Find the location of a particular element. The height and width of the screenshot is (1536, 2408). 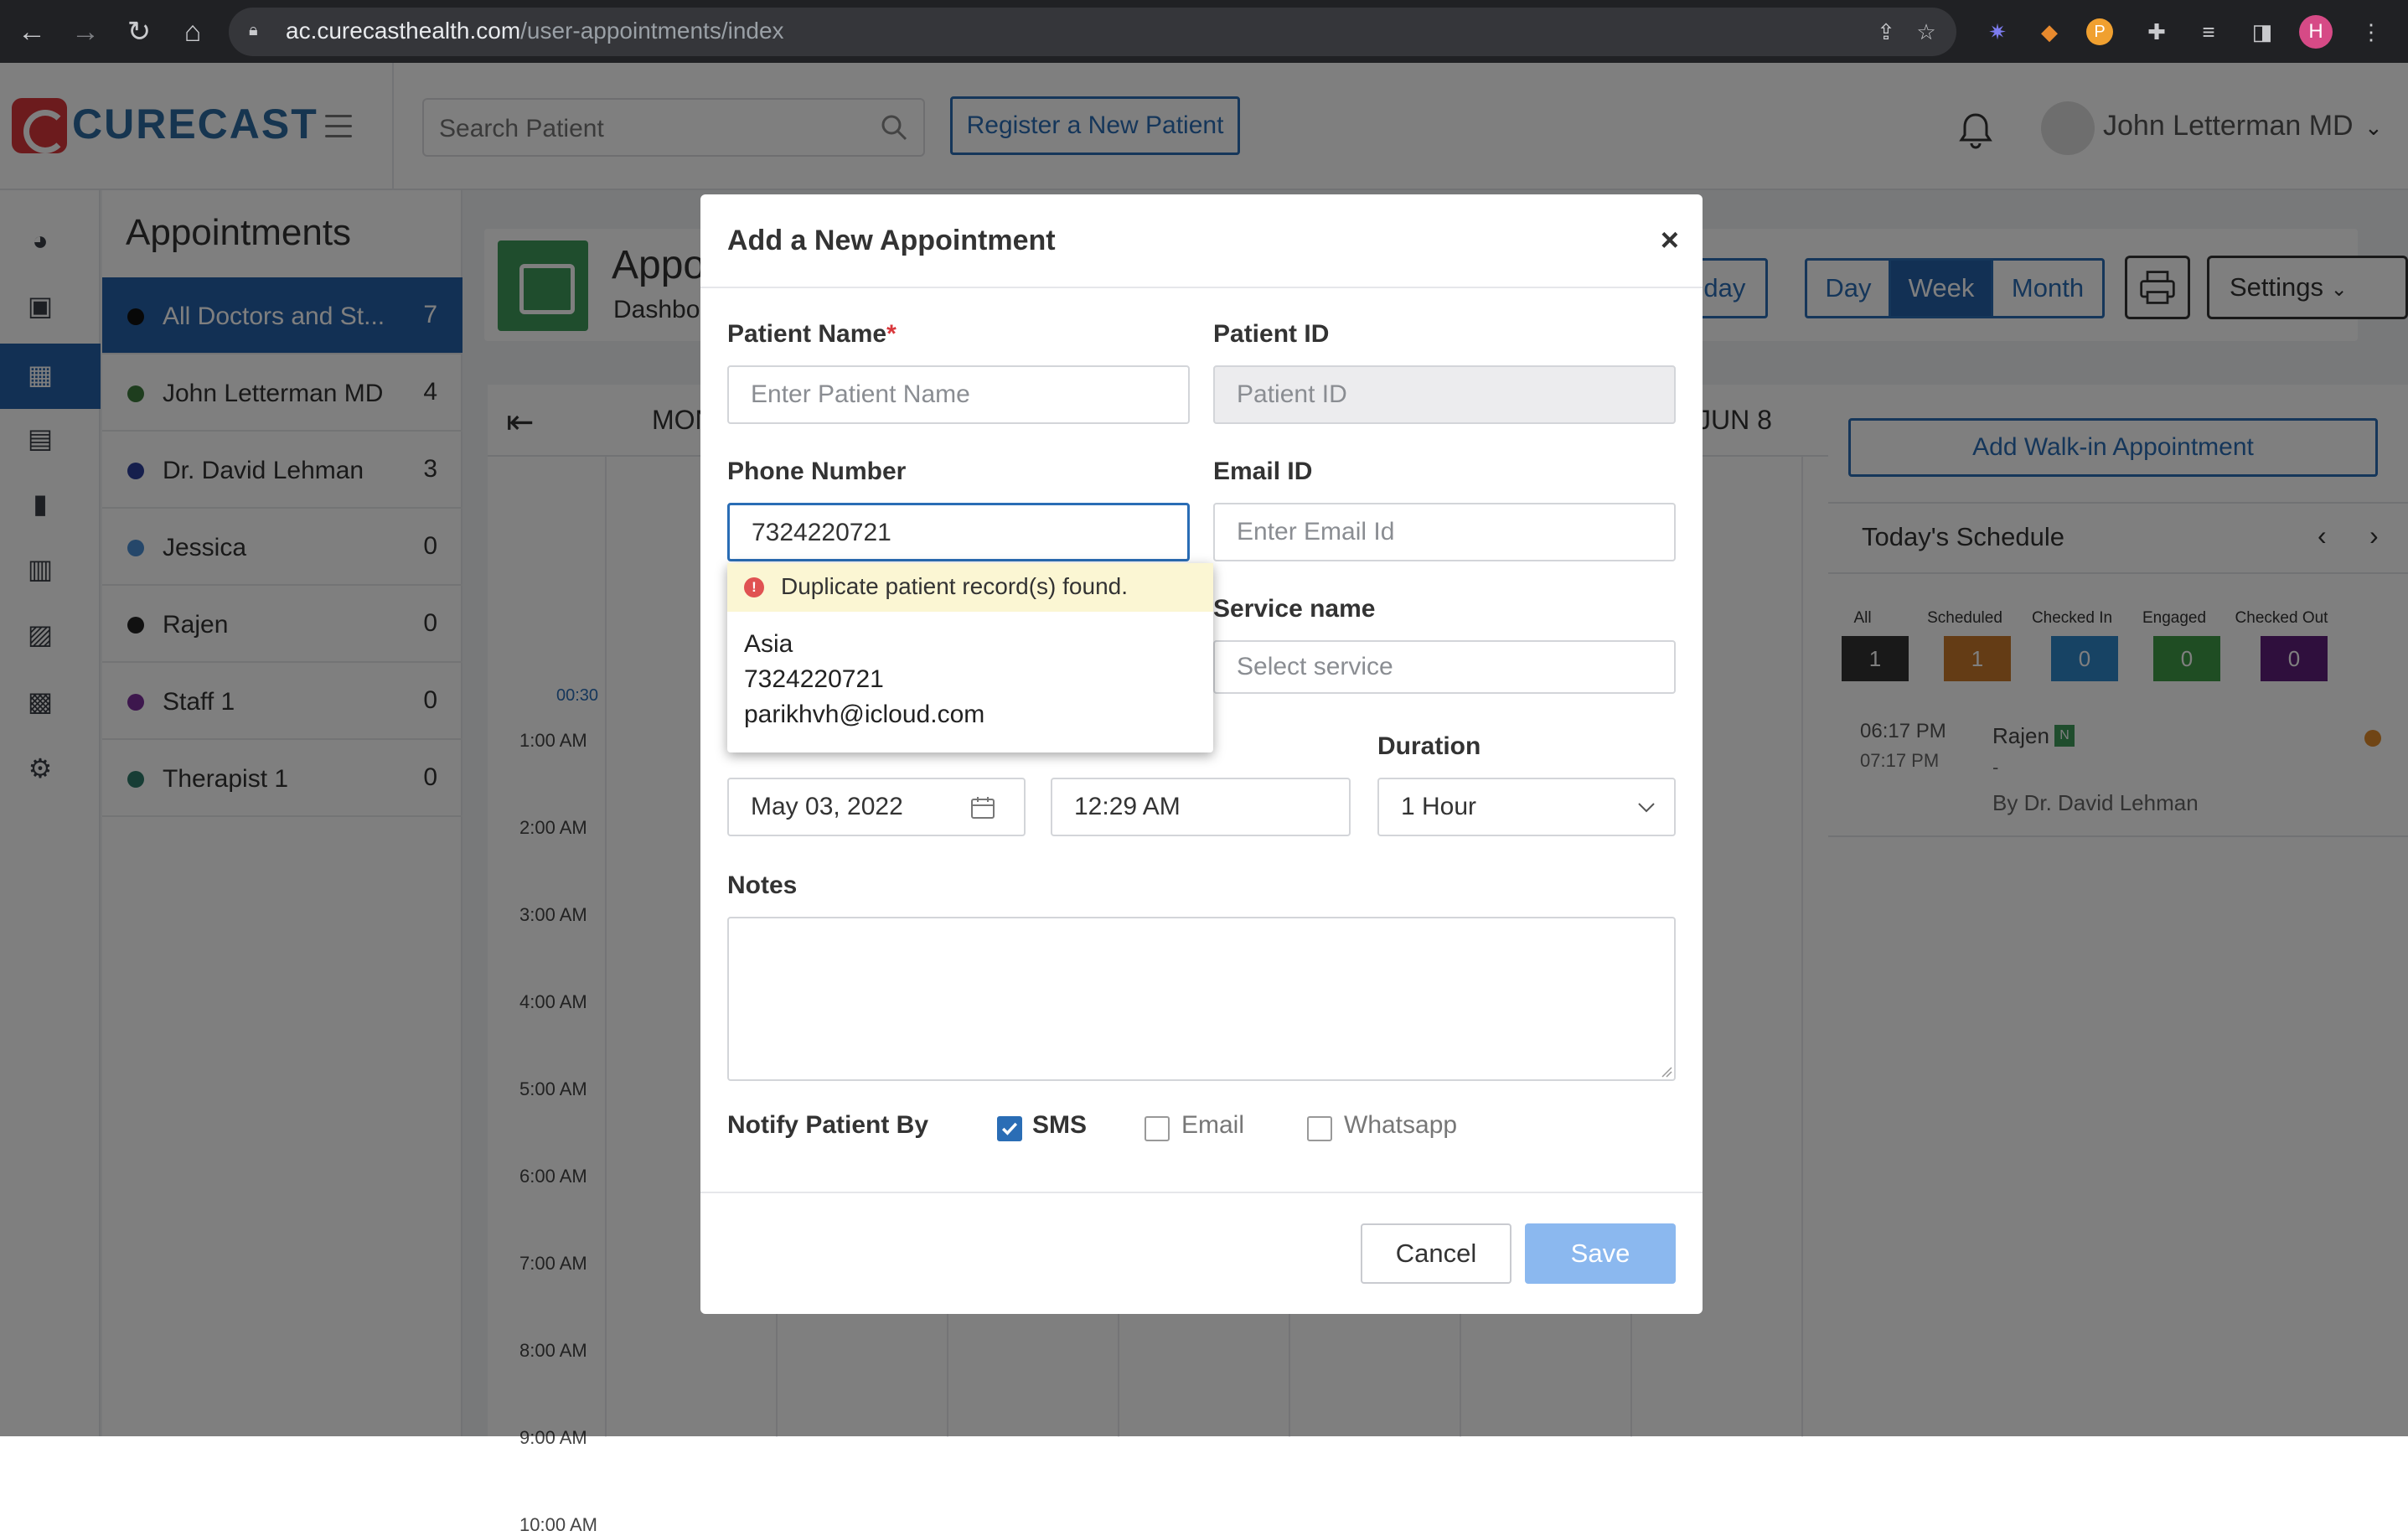

modal-header: Add a New Appointment × is located at coordinates (1201, 241).